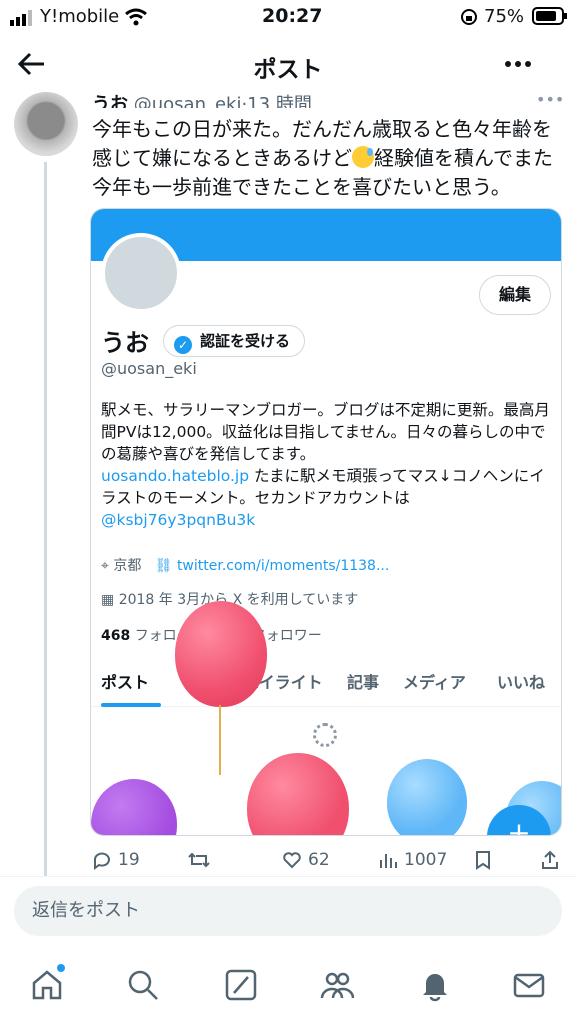 This screenshot has width=576, height=1024. I want to click on profile-tabs: ポスト 返信 ハイライト 記事 メディア いいね, so click(326, 685).